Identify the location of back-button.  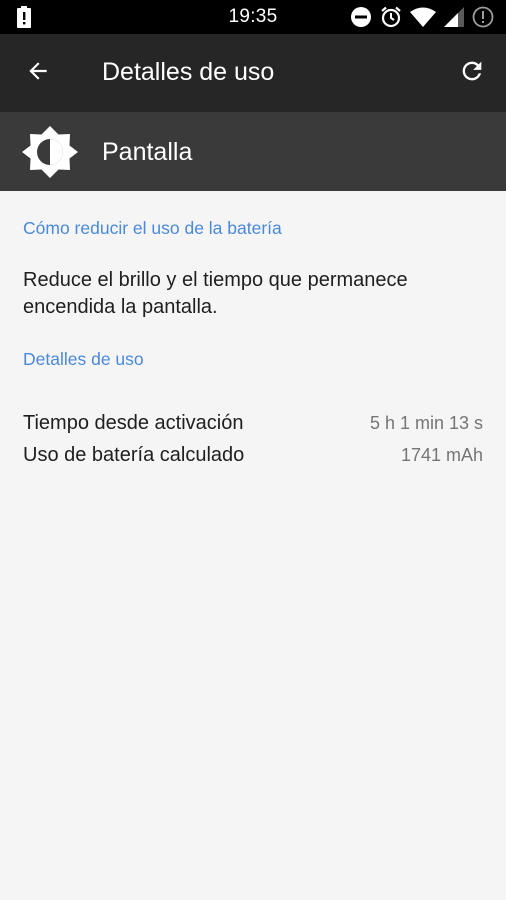
(38, 73).